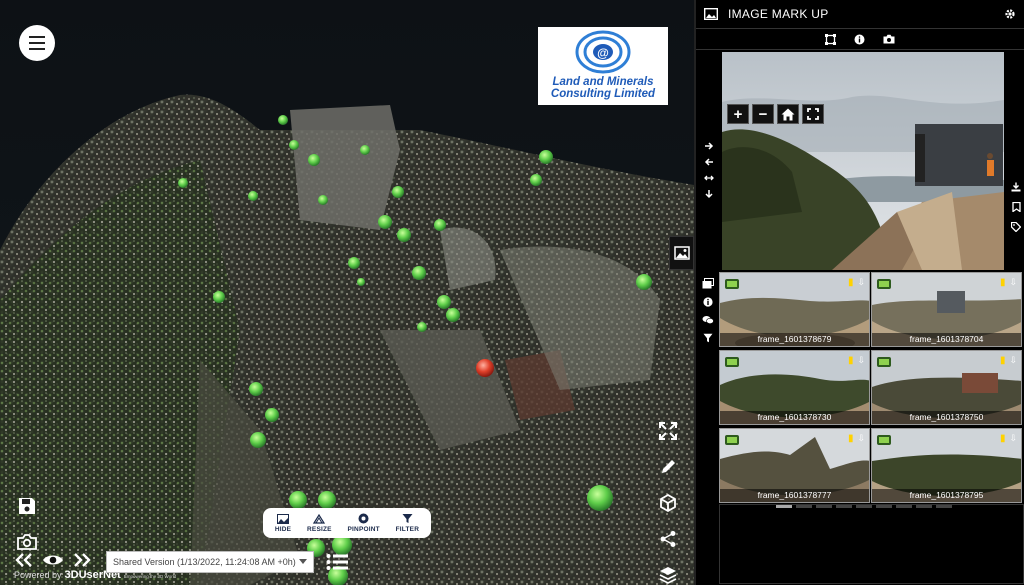  Describe the element at coordinates (709, 194) in the screenshot. I see `arrow-down-icon` at that location.